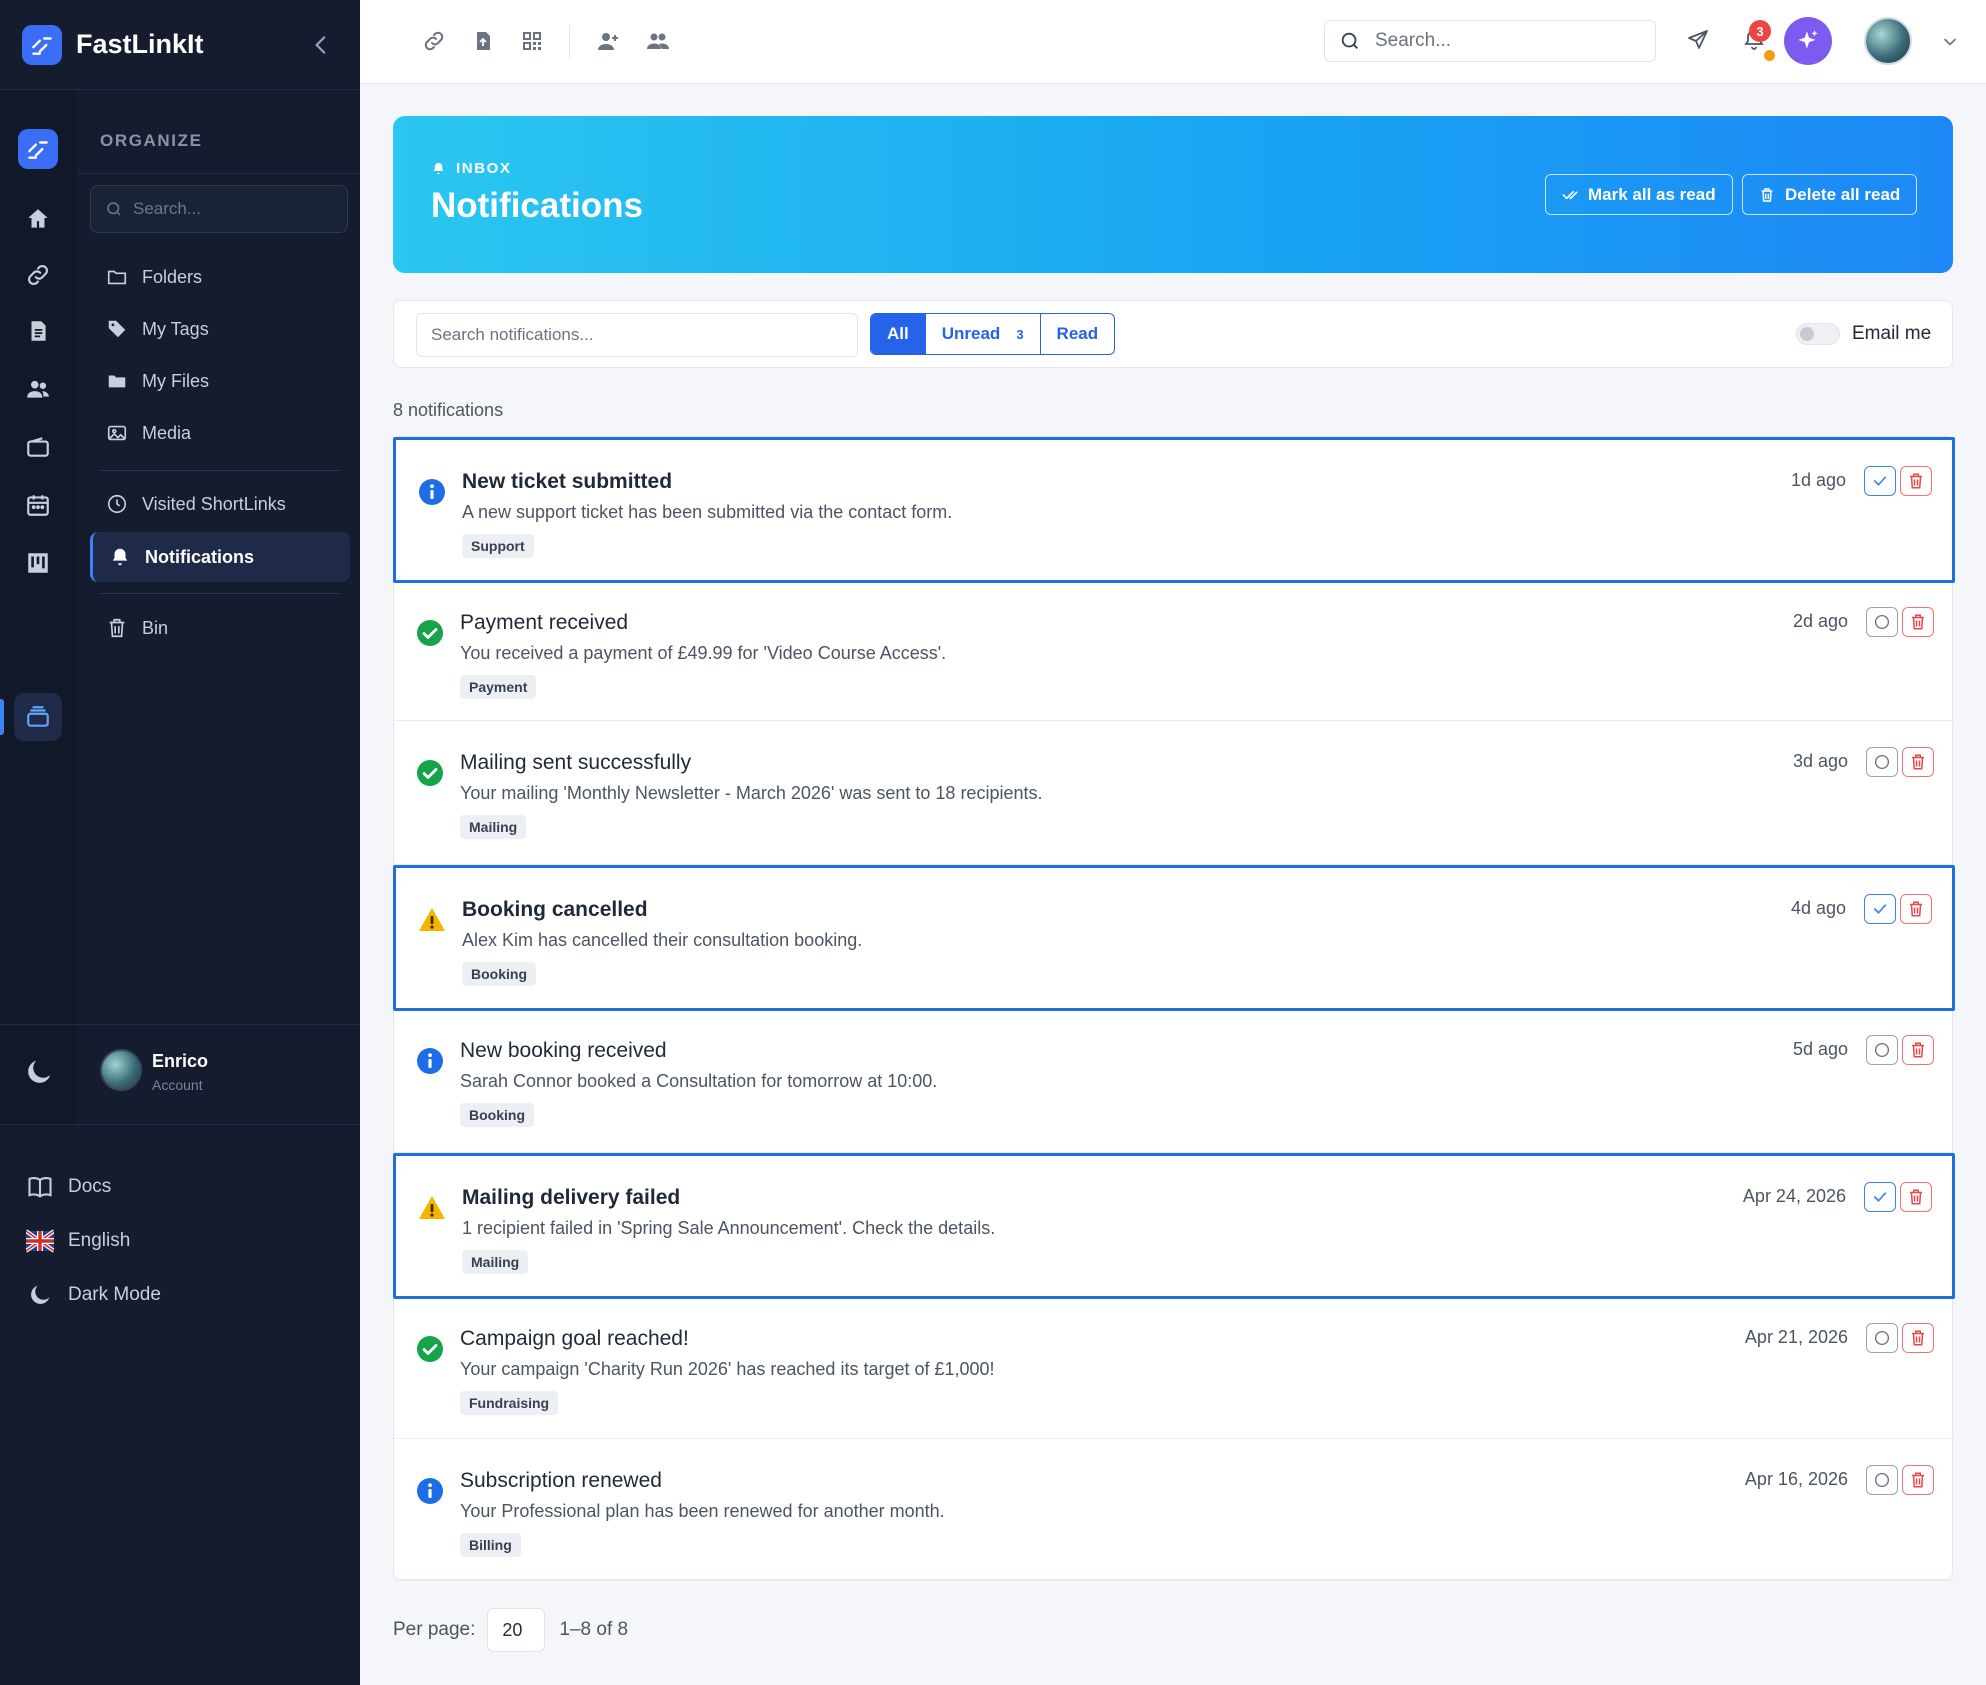  What do you see at coordinates (114, 209) in the screenshot?
I see `search-icon` at bounding box center [114, 209].